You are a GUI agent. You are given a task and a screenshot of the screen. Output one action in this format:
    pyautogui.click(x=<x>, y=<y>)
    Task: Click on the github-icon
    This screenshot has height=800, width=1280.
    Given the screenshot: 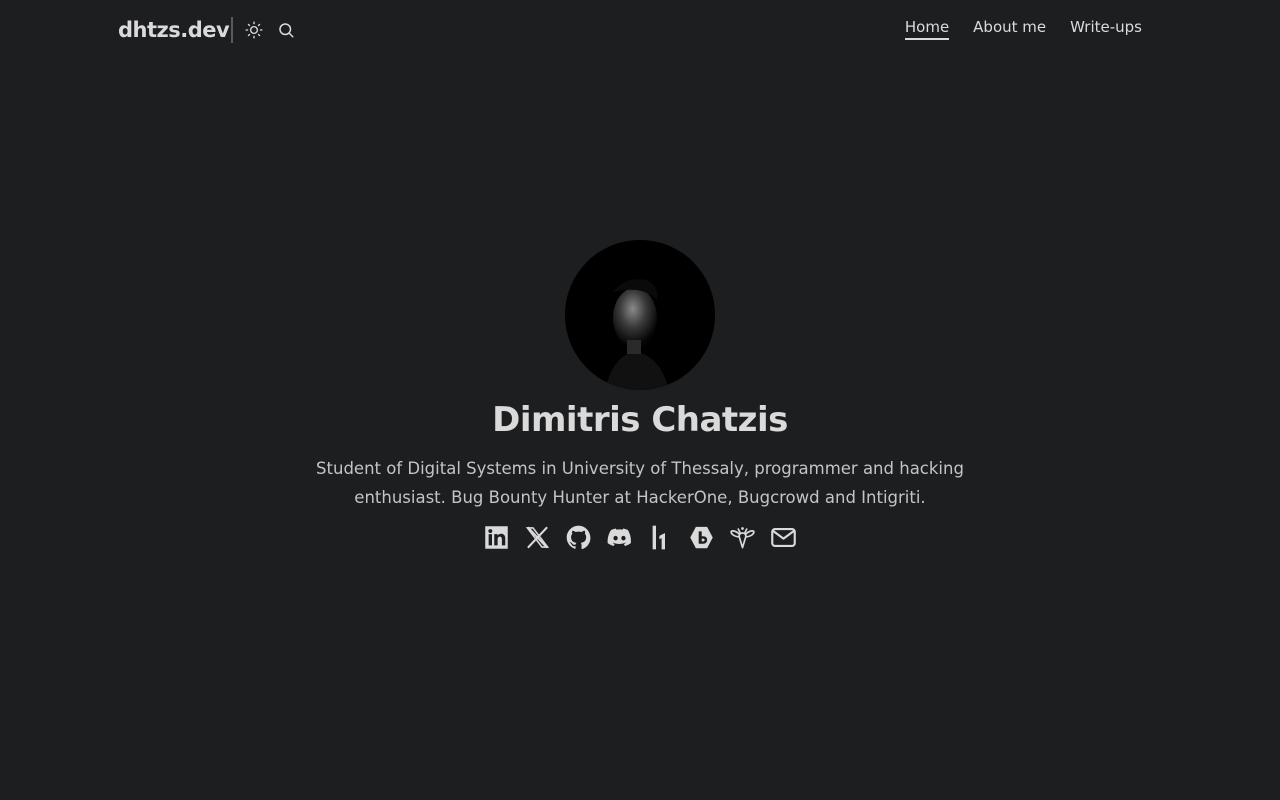 What is the action you would take?
    pyautogui.click(x=578, y=537)
    